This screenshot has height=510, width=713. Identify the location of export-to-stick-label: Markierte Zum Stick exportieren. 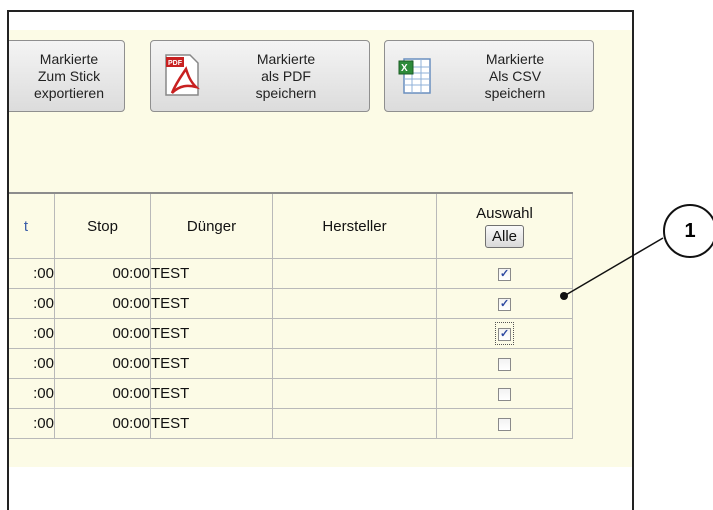
(68, 75).